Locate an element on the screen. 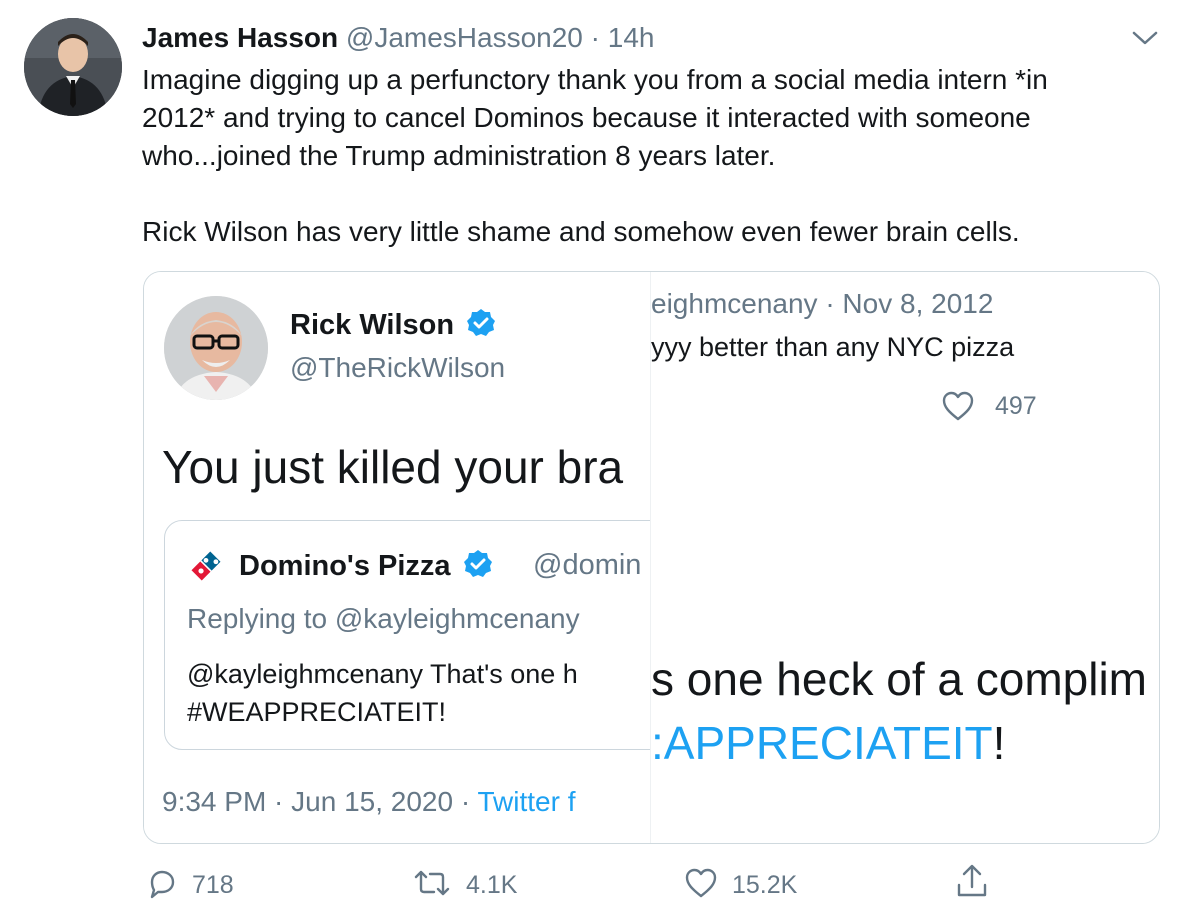  hashtag-prefix: : is located at coordinates (657, 743).